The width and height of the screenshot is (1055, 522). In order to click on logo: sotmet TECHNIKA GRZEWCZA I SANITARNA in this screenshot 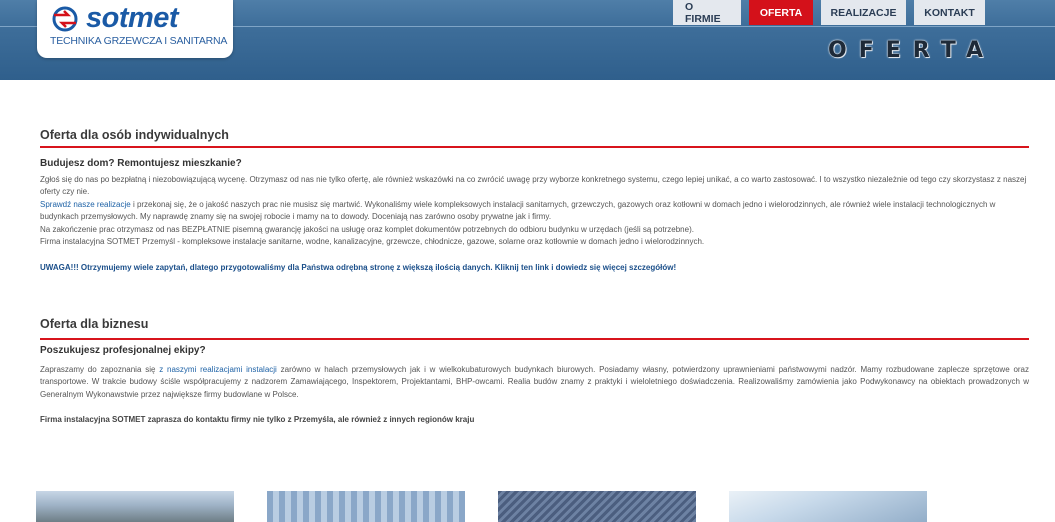, I will do `click(135, 29)`.